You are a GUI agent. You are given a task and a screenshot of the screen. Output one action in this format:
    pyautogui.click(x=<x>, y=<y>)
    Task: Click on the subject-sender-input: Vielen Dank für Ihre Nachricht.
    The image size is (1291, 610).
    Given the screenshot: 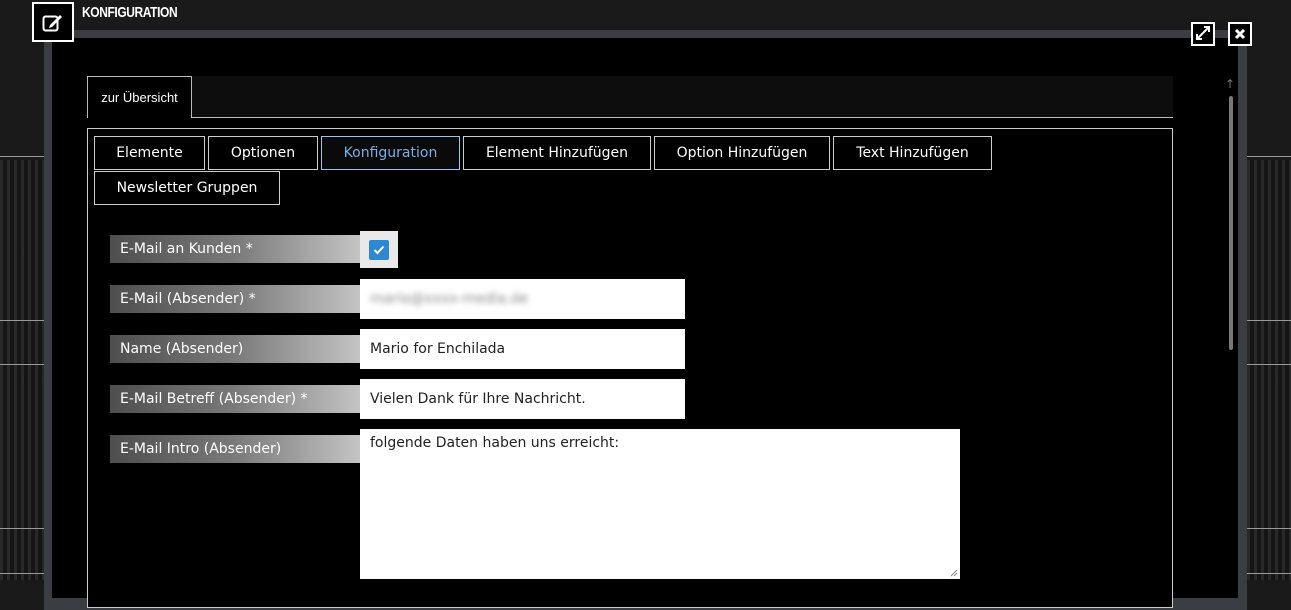 What is the action you would take?
    pyautogui.click(x=522, y=399)
    